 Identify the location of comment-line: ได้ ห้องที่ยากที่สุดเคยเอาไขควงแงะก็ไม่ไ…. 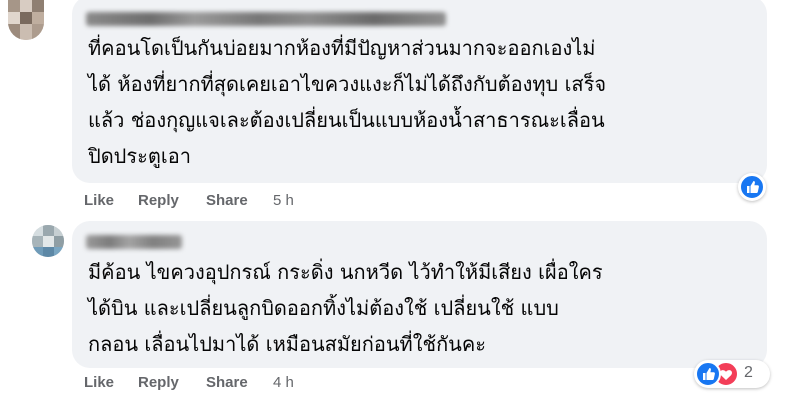
(347, 84).